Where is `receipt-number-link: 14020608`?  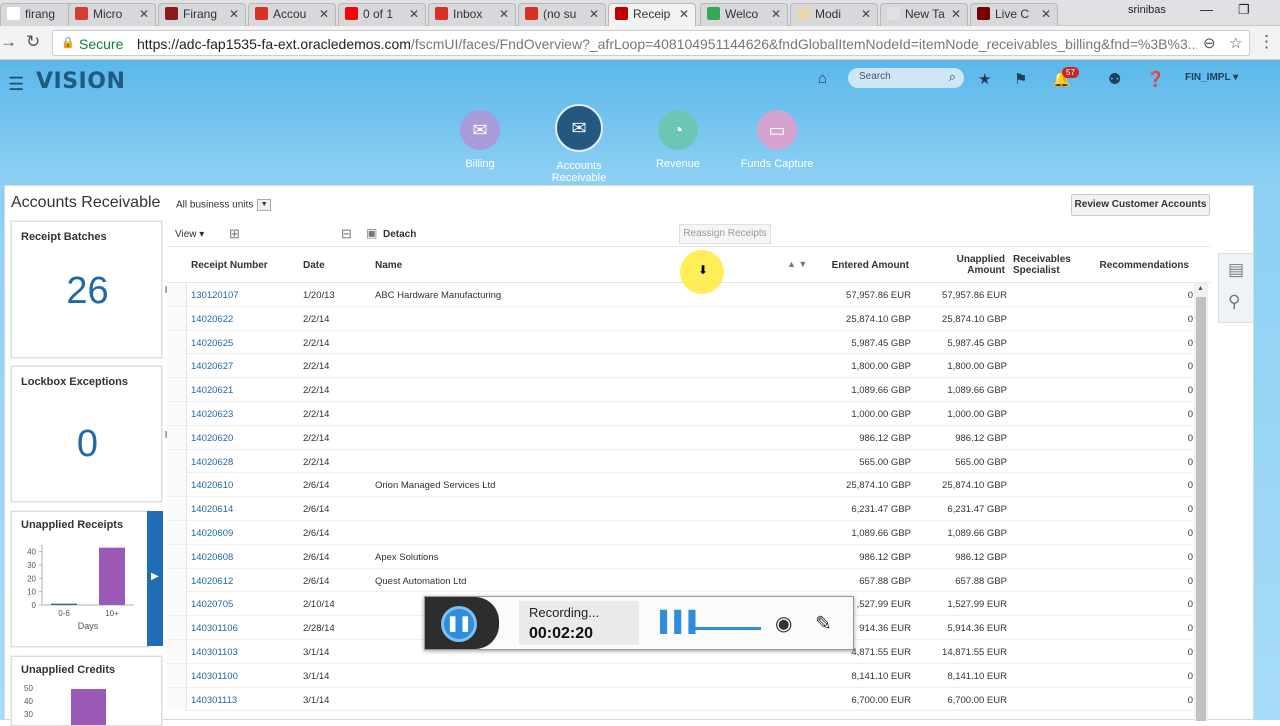 receipt-number-link: 14020608 is located at coordinates (212, 557).